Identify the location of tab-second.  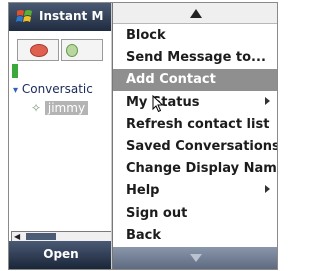
(82, 50).